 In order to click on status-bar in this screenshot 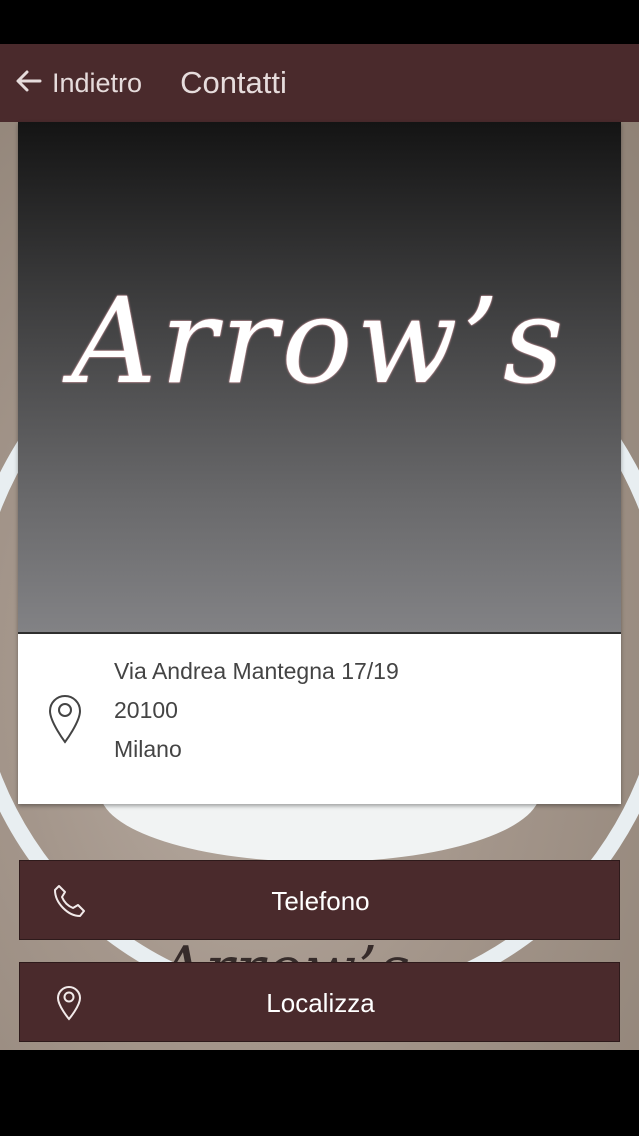, I will do `click(319, 22)`.